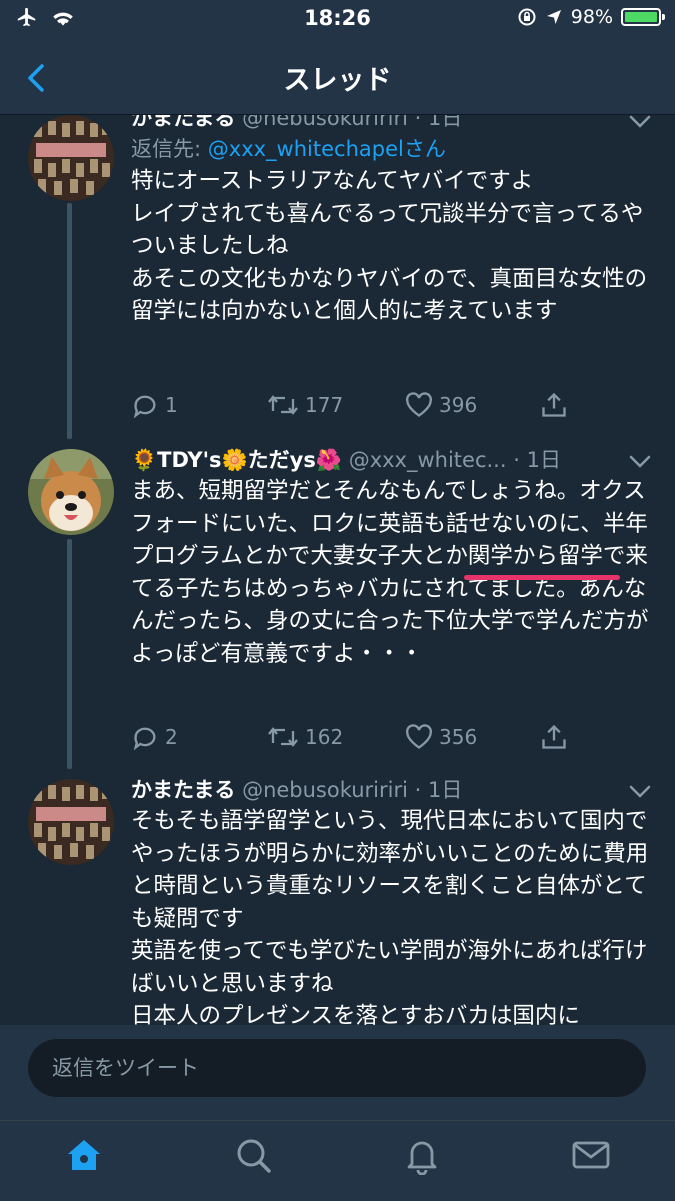 The height and width of the screenshot is (1201, 675). I want to click on tab-bar, so click(337, 1160).